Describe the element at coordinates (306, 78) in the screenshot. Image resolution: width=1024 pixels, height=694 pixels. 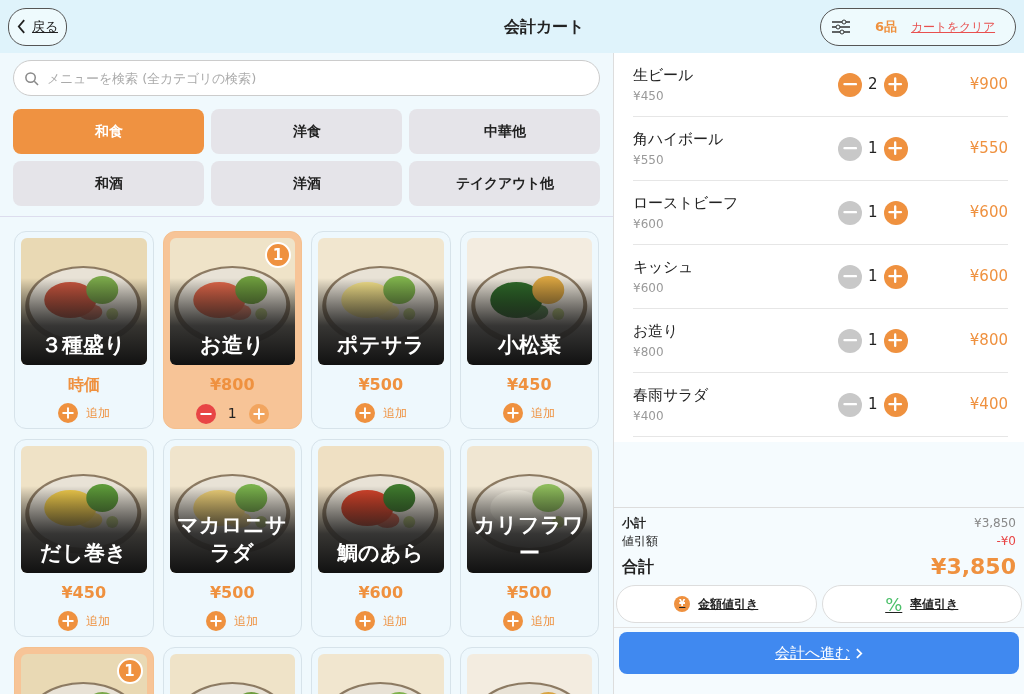
I see `search-field: メニューを検索 (全カテゴリの検索)` at that location.